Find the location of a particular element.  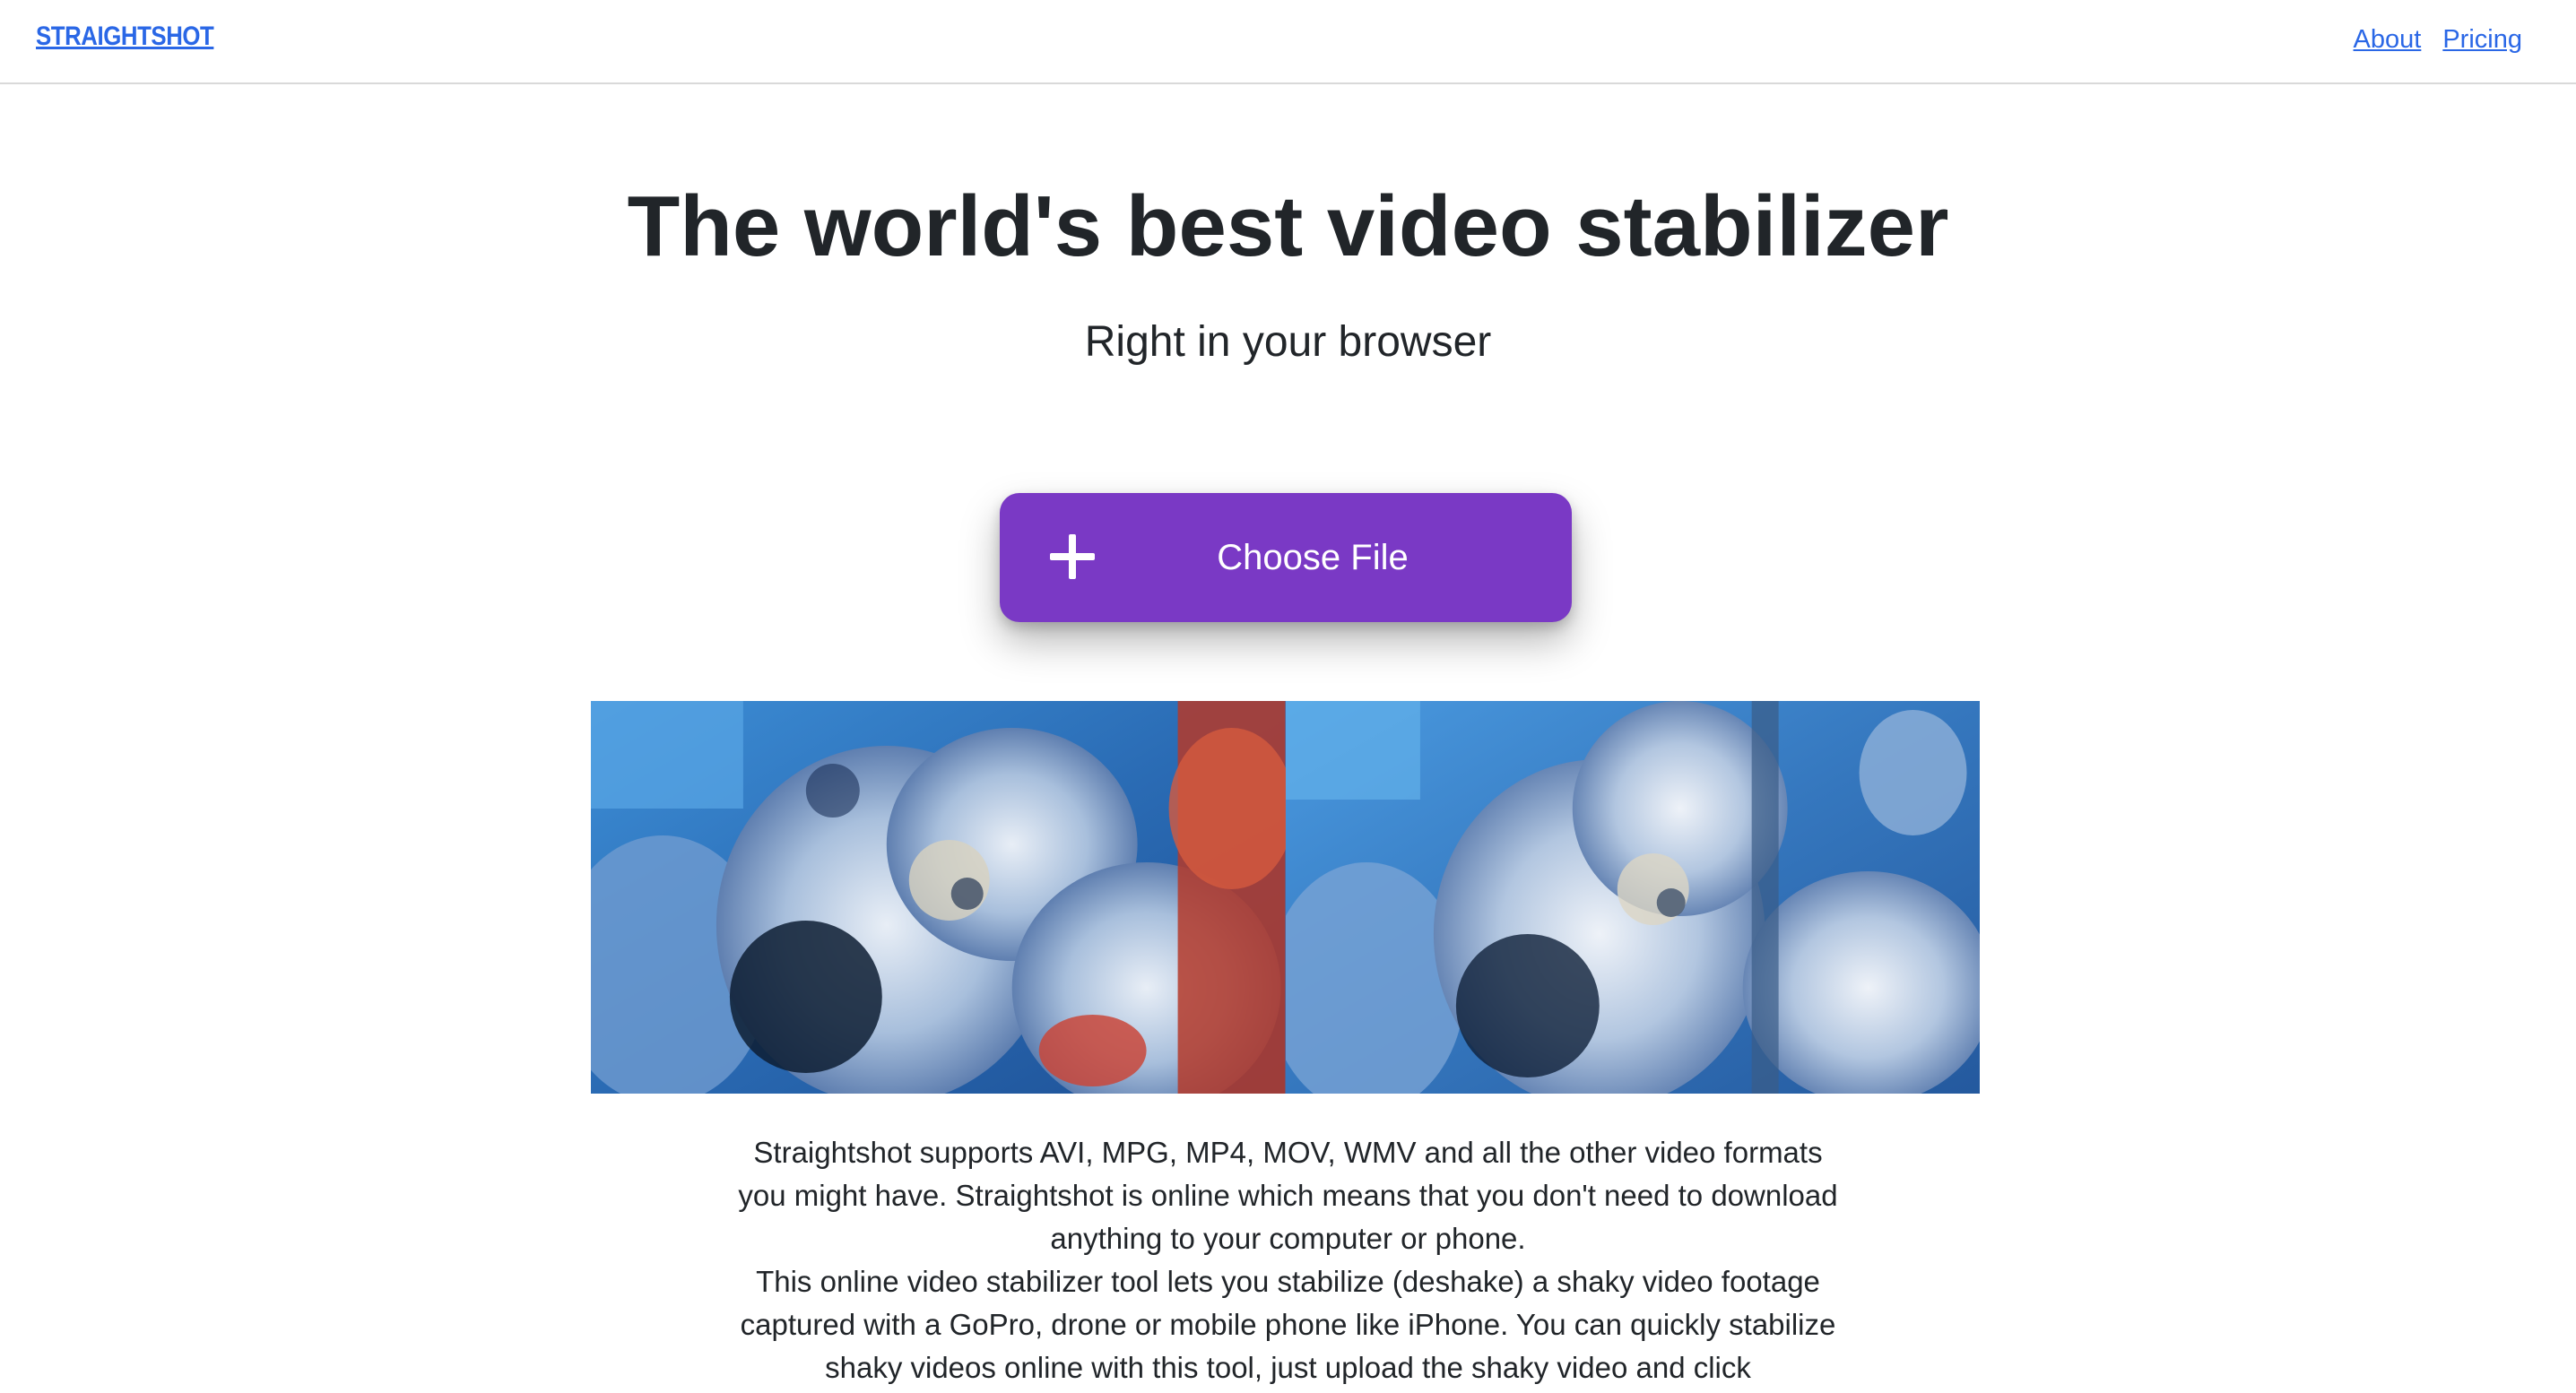

underwater-coral-image-after is located at coordinates (1632, 897).